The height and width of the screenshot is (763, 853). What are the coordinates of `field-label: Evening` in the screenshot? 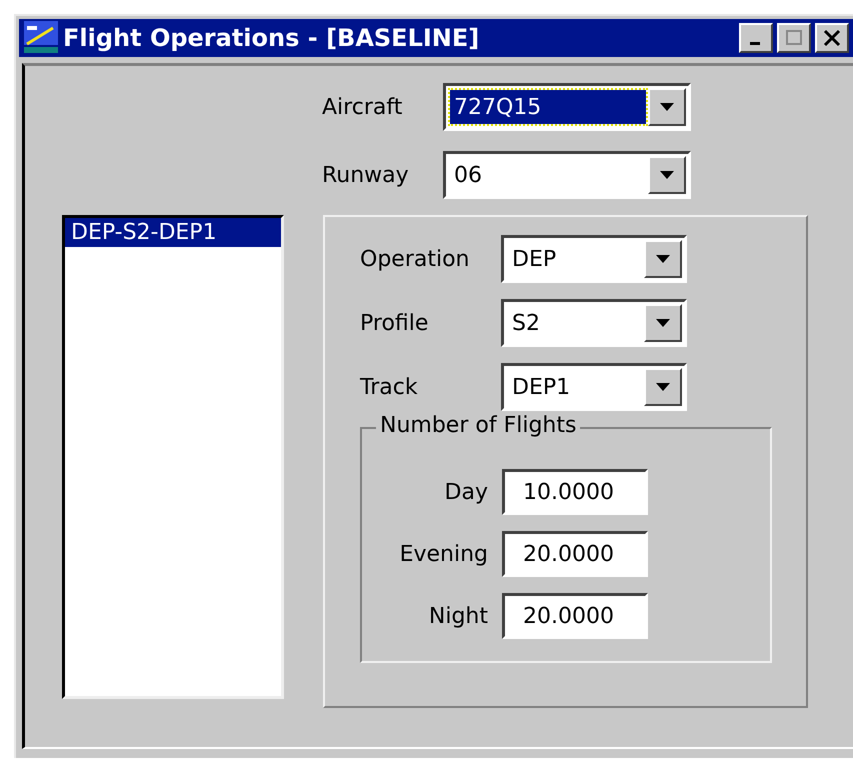 It's located at (443, 554).